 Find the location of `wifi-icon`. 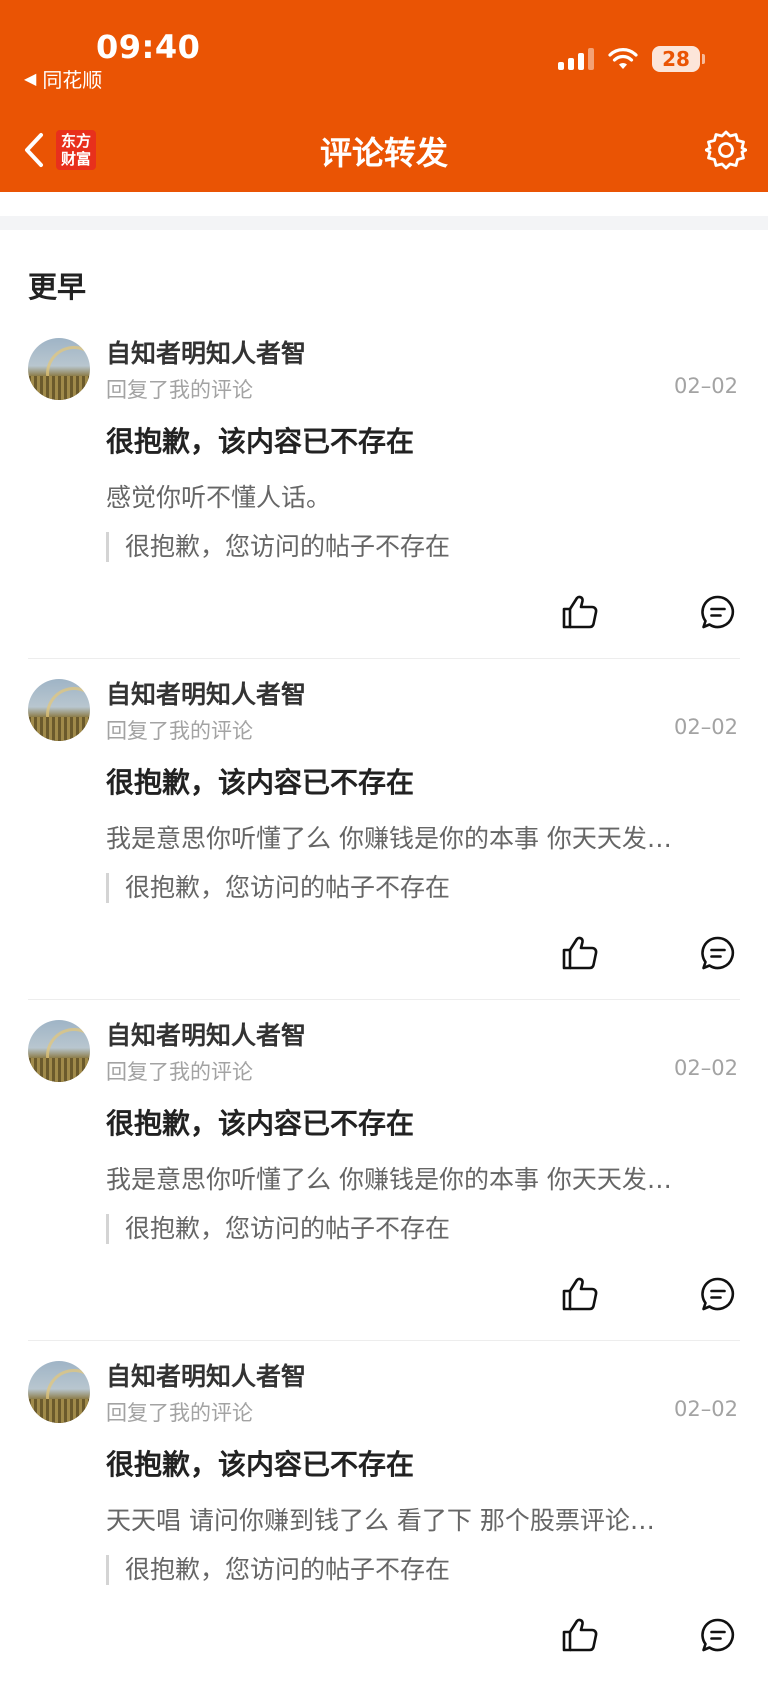

wifi-icon is located at coordinates (623, 58).